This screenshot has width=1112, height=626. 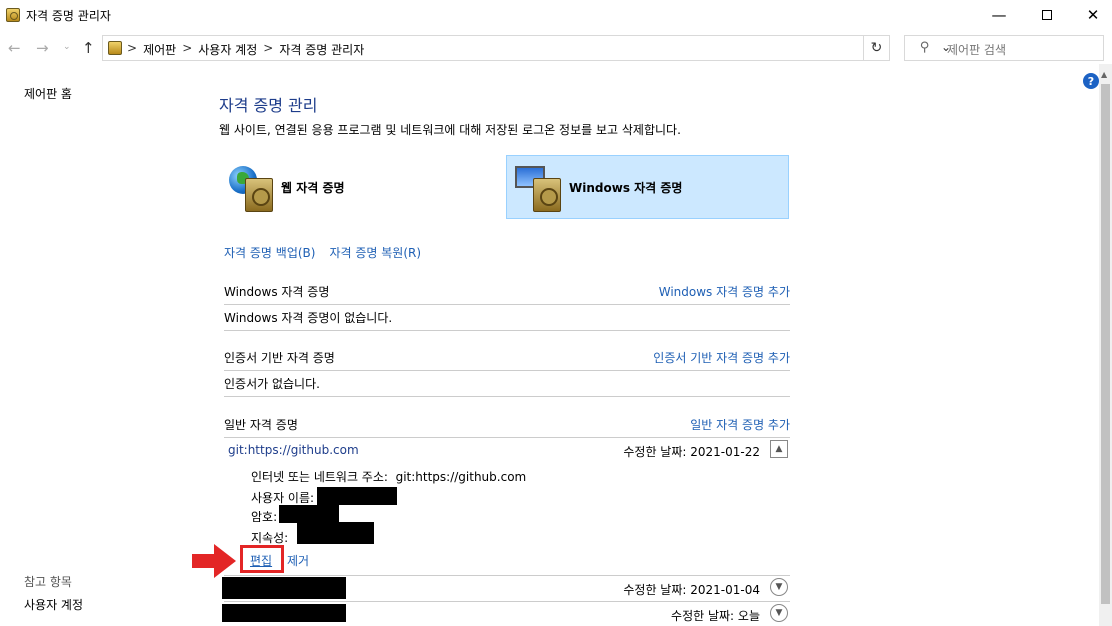 What do you see at coordinates (715, 616) in the screenshot?
I see `credential-modified-date: 수정한 날짜: 오늘` at bounding box center [715, 616].